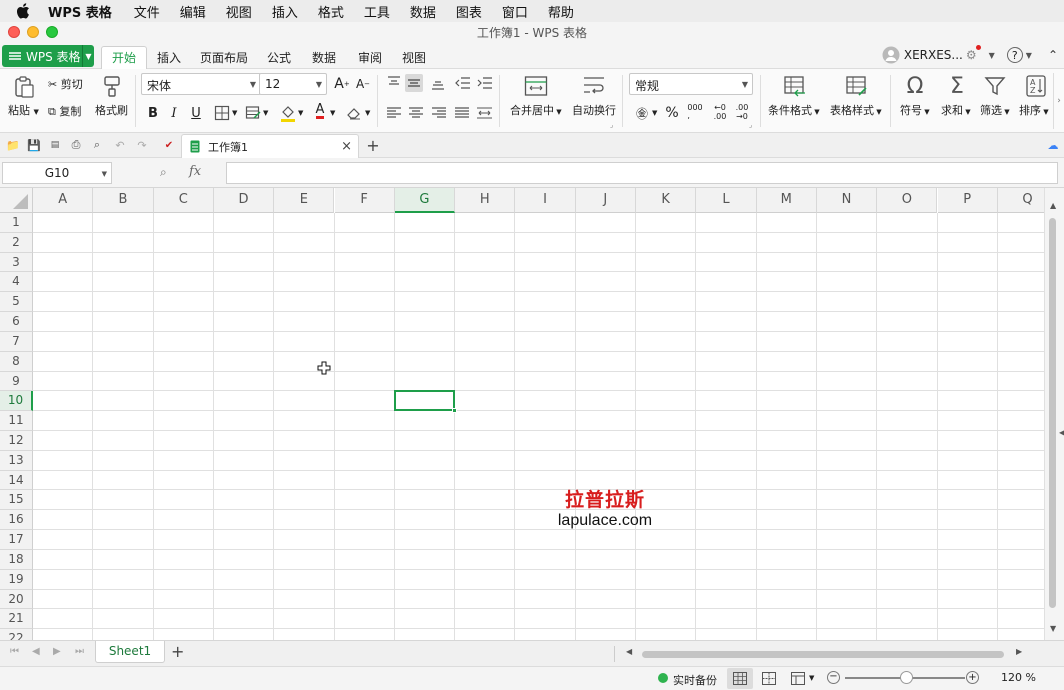 The image size is (1064, 690). I want to click on row-header-17: 17, so click(16, 540).